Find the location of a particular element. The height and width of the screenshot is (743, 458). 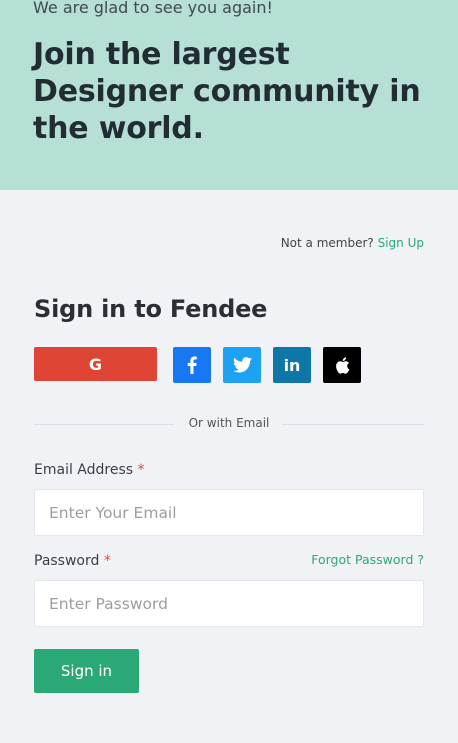

divider-line-right is located at coordinates (353, 424).